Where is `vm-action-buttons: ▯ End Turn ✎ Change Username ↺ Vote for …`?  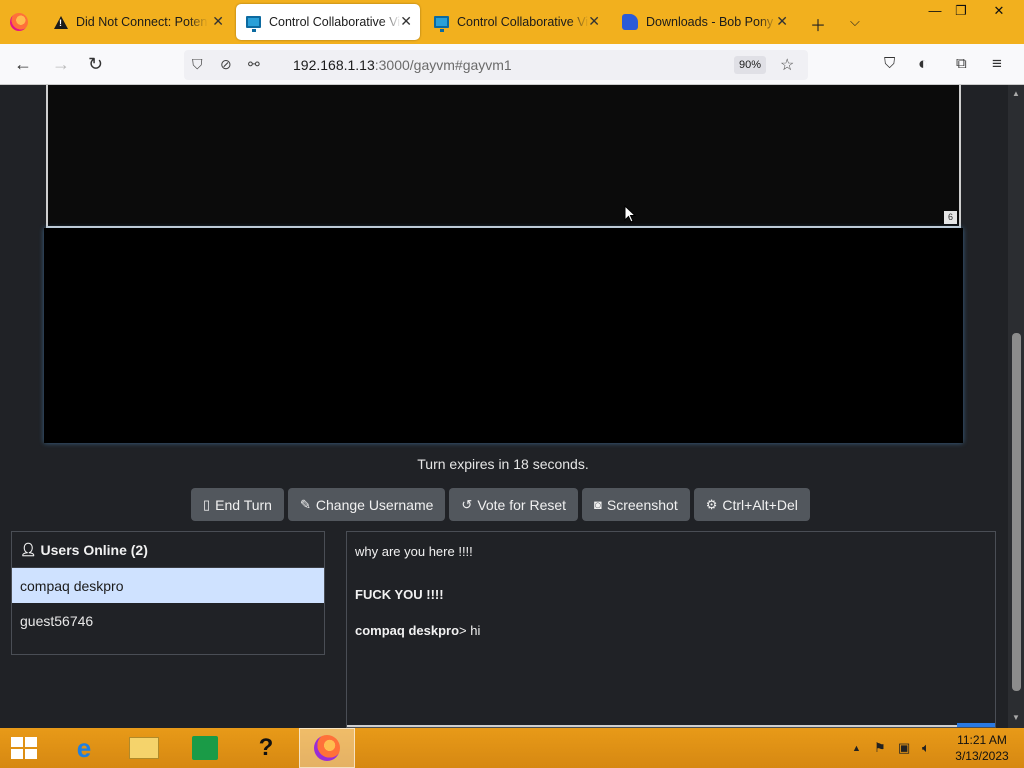
vm-action-buttons: ▯ End Turn ✎ Change Username ↺ Vote for … is located at coordinates (500, 504).